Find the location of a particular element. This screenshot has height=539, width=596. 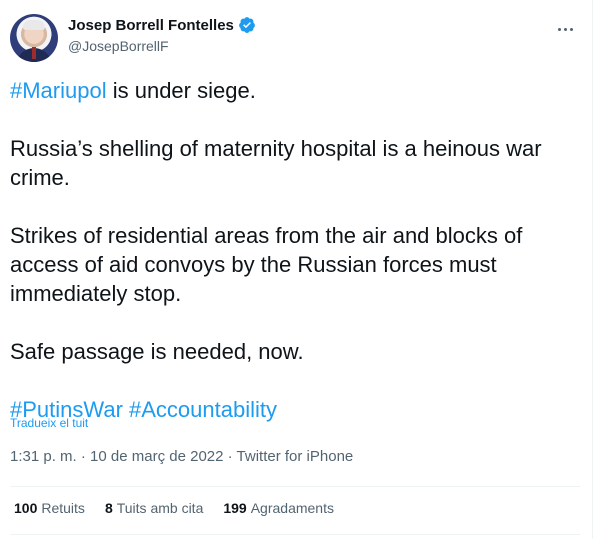

divider-top is located at coordinates (295, 486).